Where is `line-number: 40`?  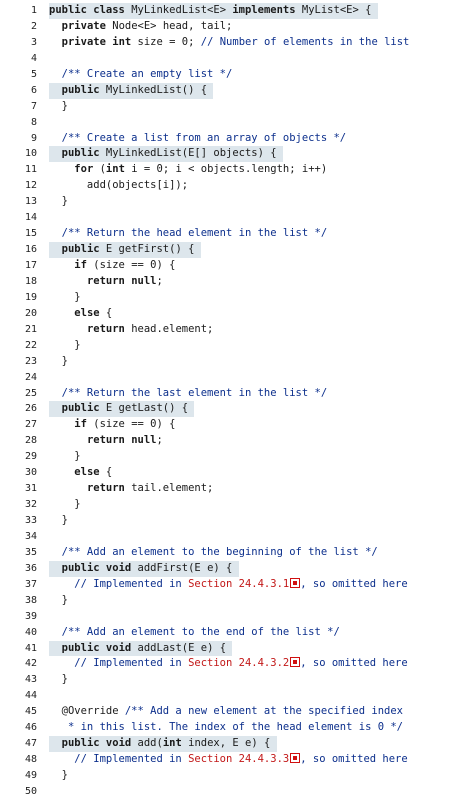
line-number: 40 is located at coordinates (30, 632).